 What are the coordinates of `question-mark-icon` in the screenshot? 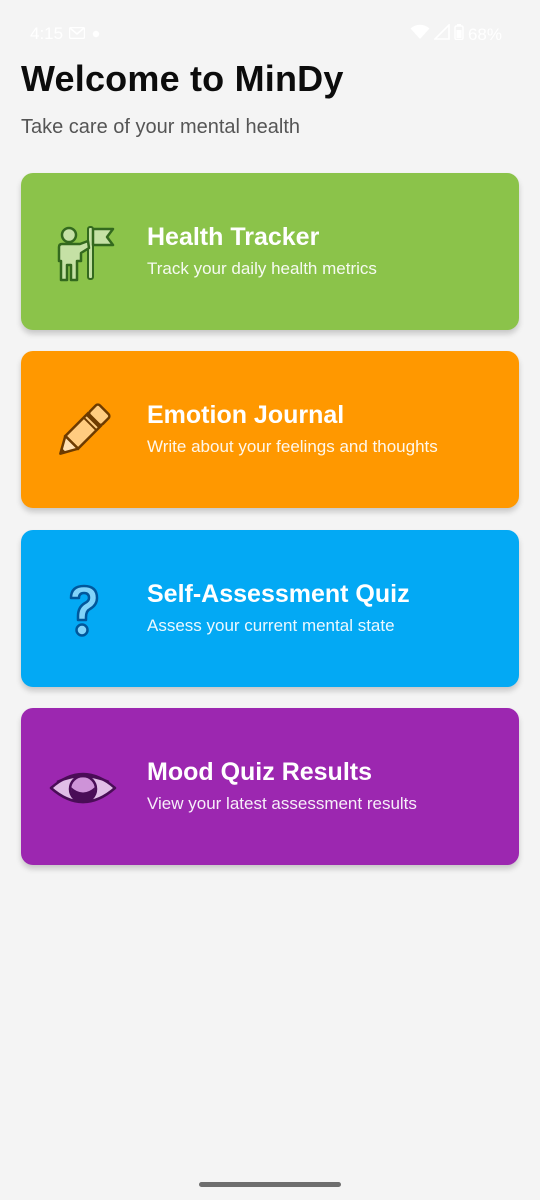 It's located at (83, 610).